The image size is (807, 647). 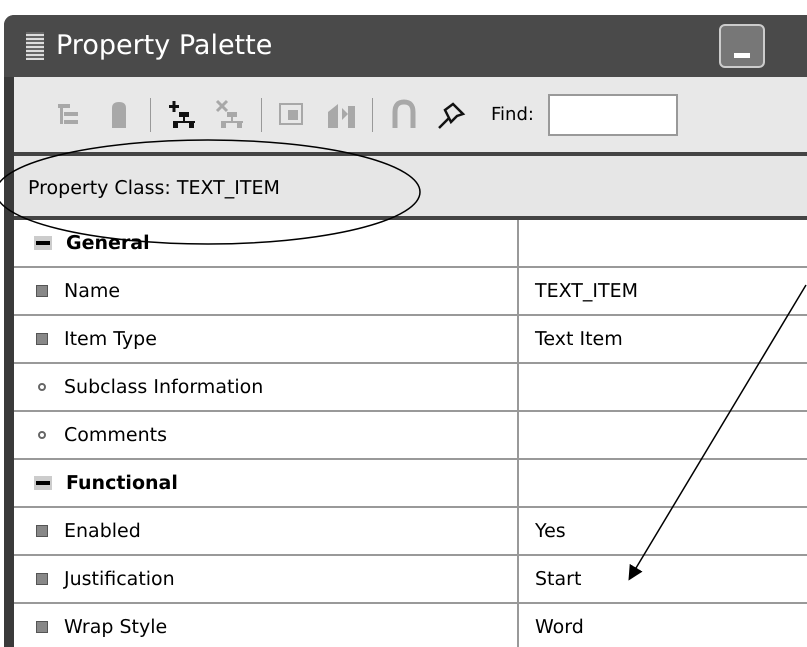 I want to click on property-value-cell: Text Item, so click(x=663, y=339).